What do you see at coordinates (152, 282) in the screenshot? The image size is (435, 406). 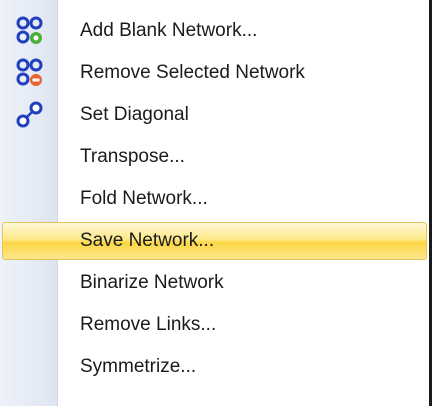 I see `menu-item-label: Binarize Network` at bounding box center [152, 282].